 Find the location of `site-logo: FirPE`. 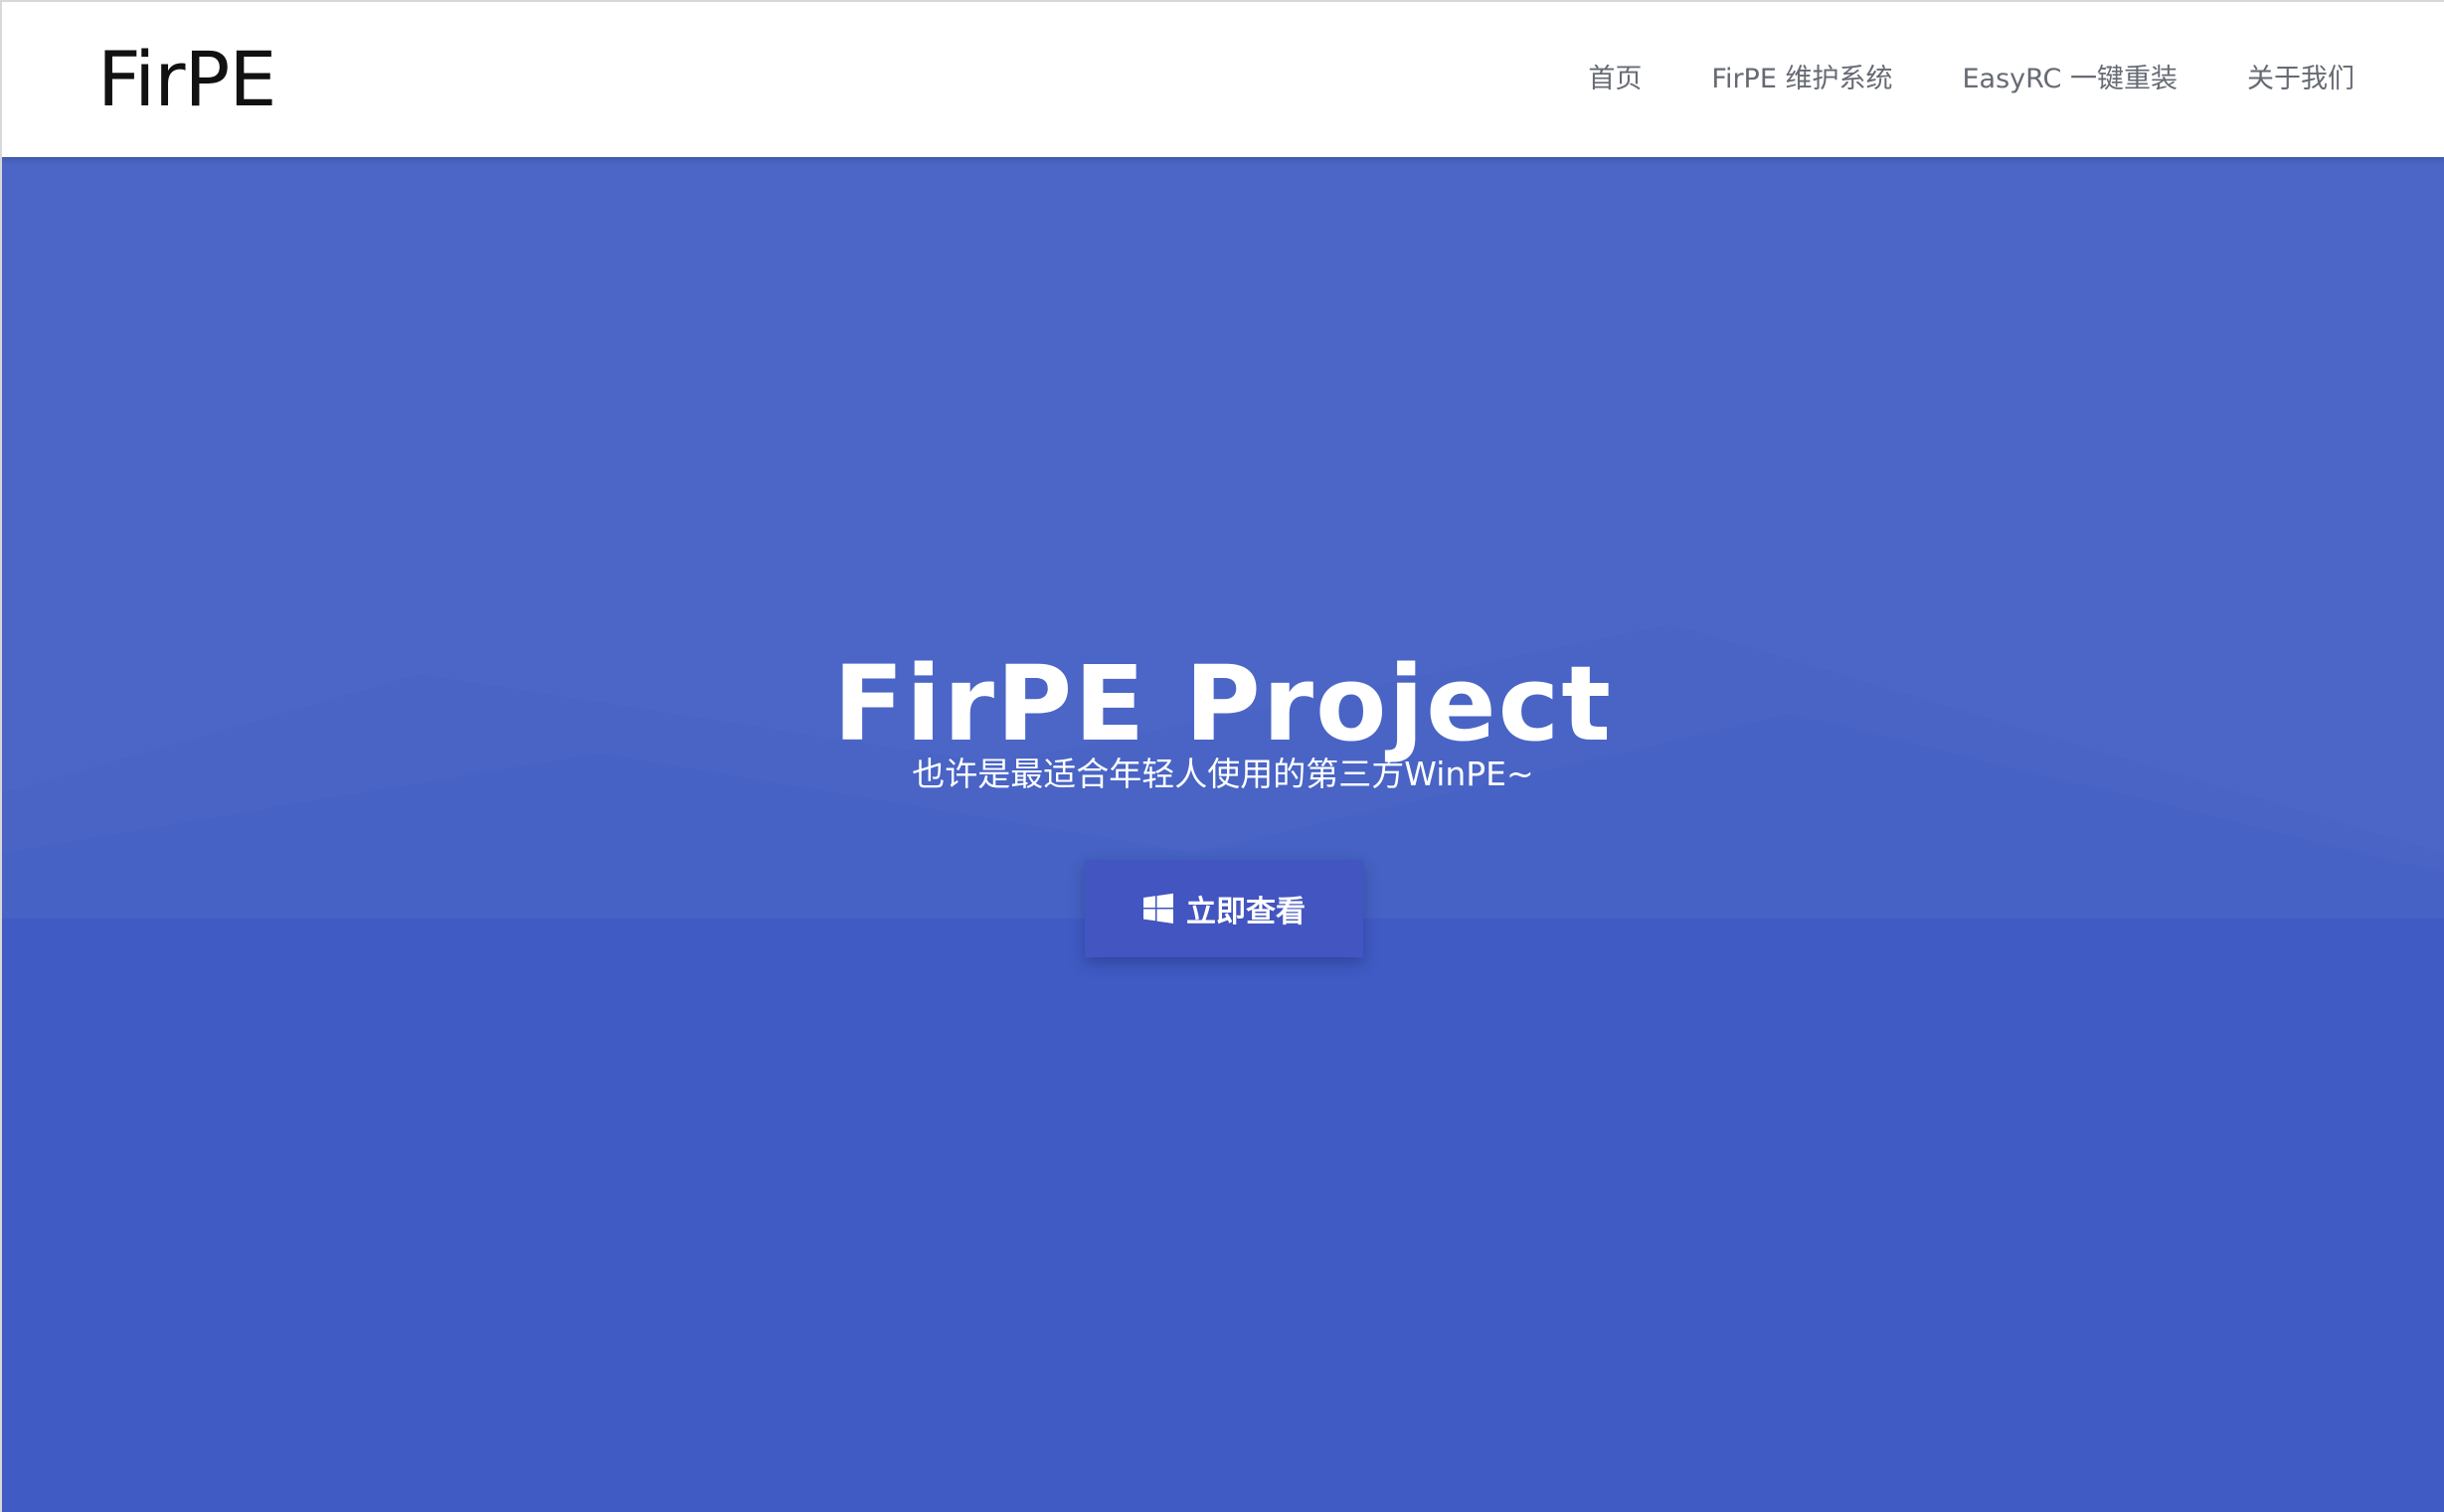

site-logo: FirPE is located at coordinates (186, 79).